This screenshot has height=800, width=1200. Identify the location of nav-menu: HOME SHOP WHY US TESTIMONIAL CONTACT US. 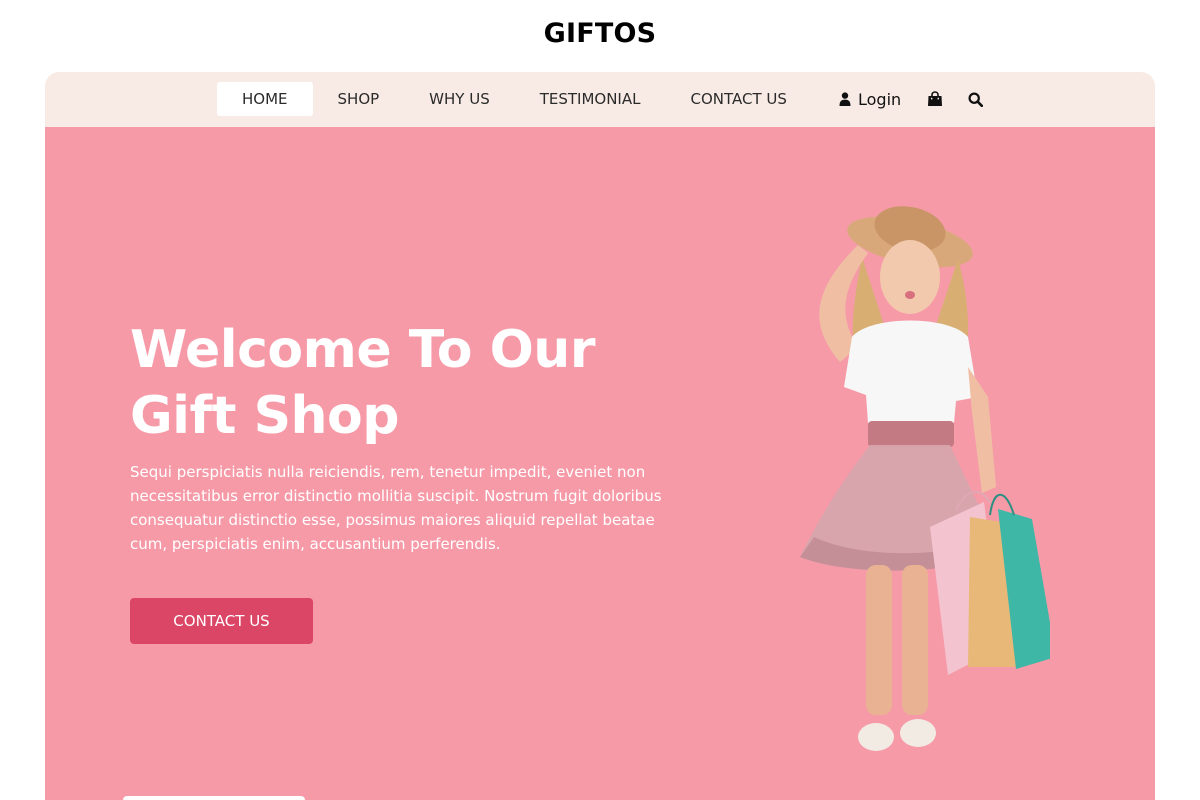
(514, 99).